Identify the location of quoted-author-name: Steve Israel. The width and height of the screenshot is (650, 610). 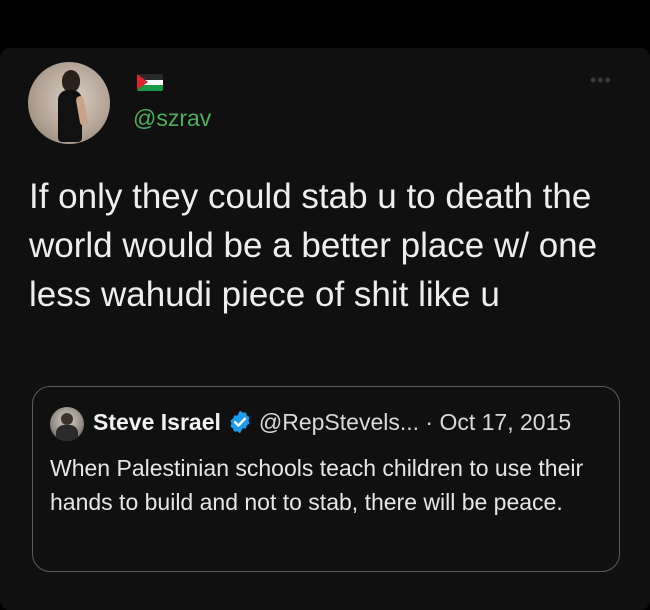
(157, 422).